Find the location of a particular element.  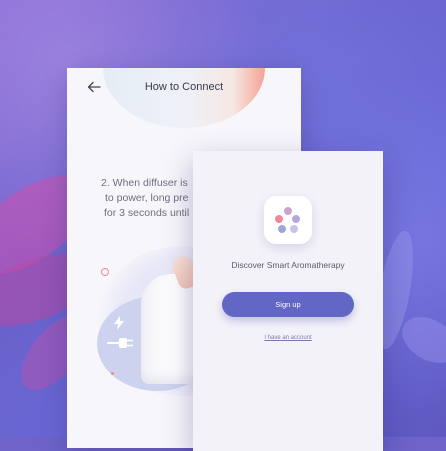

top-bar: How to Connect is located at coordinates (184, 89).